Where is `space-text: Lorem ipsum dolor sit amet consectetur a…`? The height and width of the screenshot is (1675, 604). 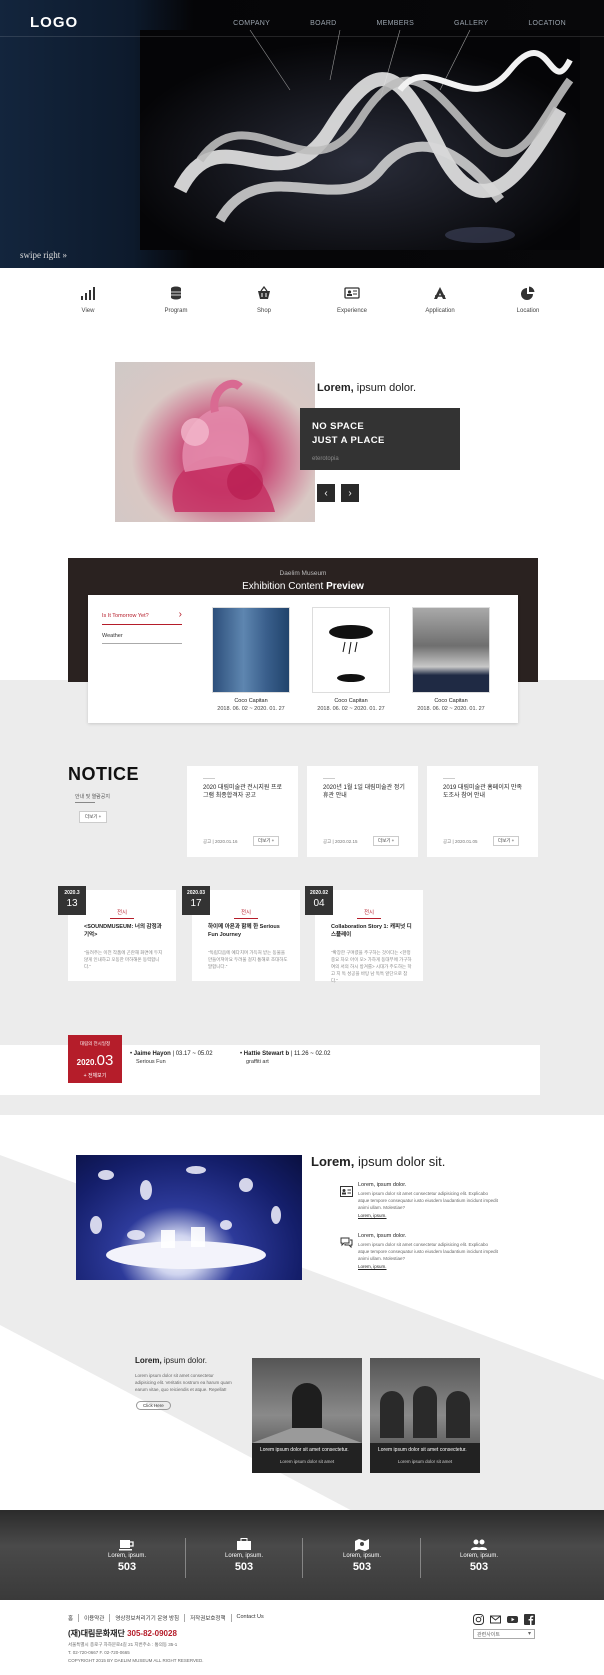
space-text: Lorem ipsum dolor sit amet consectetur a… is located at coordinates (183, 1382).